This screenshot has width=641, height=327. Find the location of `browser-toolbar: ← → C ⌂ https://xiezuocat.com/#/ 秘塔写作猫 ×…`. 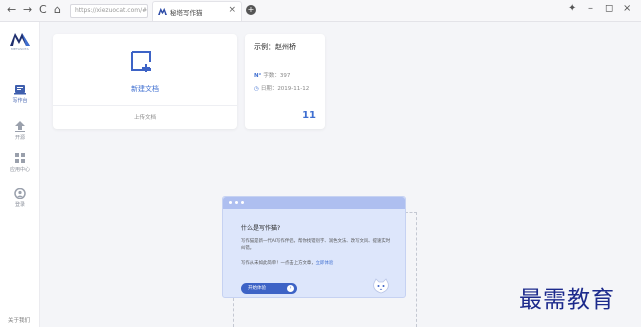

browser-toolbar: ← → C ⌂ https://xiezuocat.com/#/ 秘塔写作猫 ×… is located at coordinates (320, 11).